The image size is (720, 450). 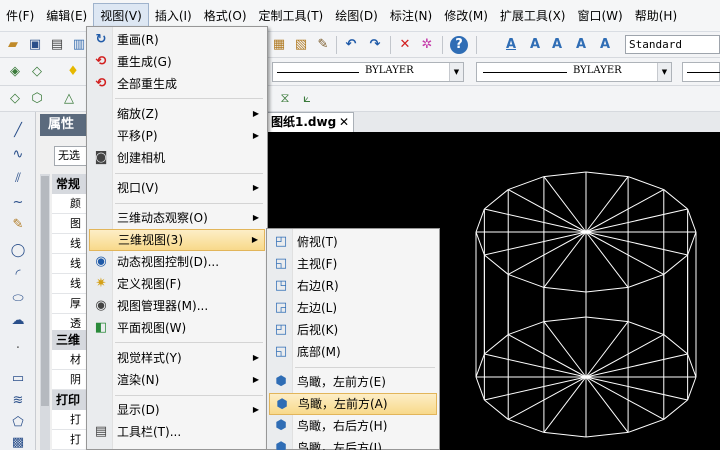 What do you see at coordinates (177, 380) in the screenshot?
I see `menu-item-render: 渲染(N) ▶` at bounding box center [177, 380].